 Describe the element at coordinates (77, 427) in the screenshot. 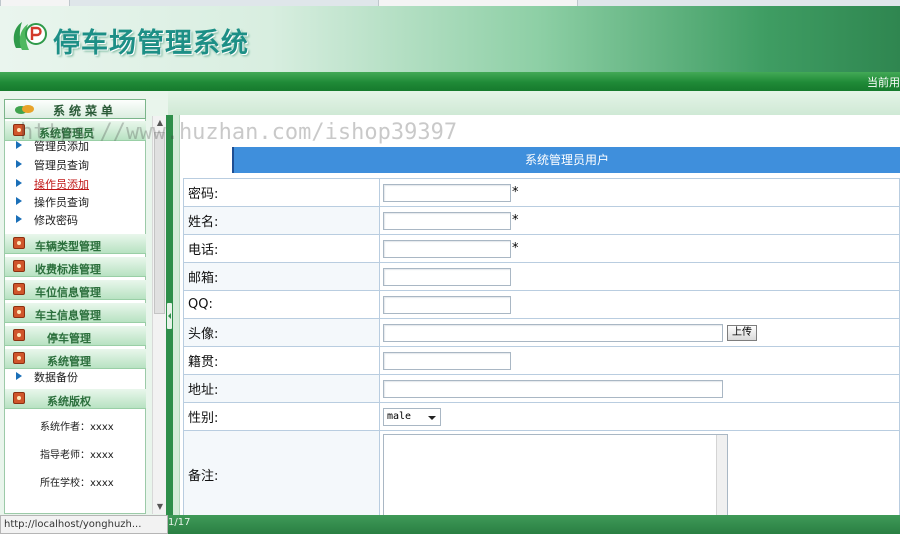

I see `info-author: 系统作者：xxxx` at that location.